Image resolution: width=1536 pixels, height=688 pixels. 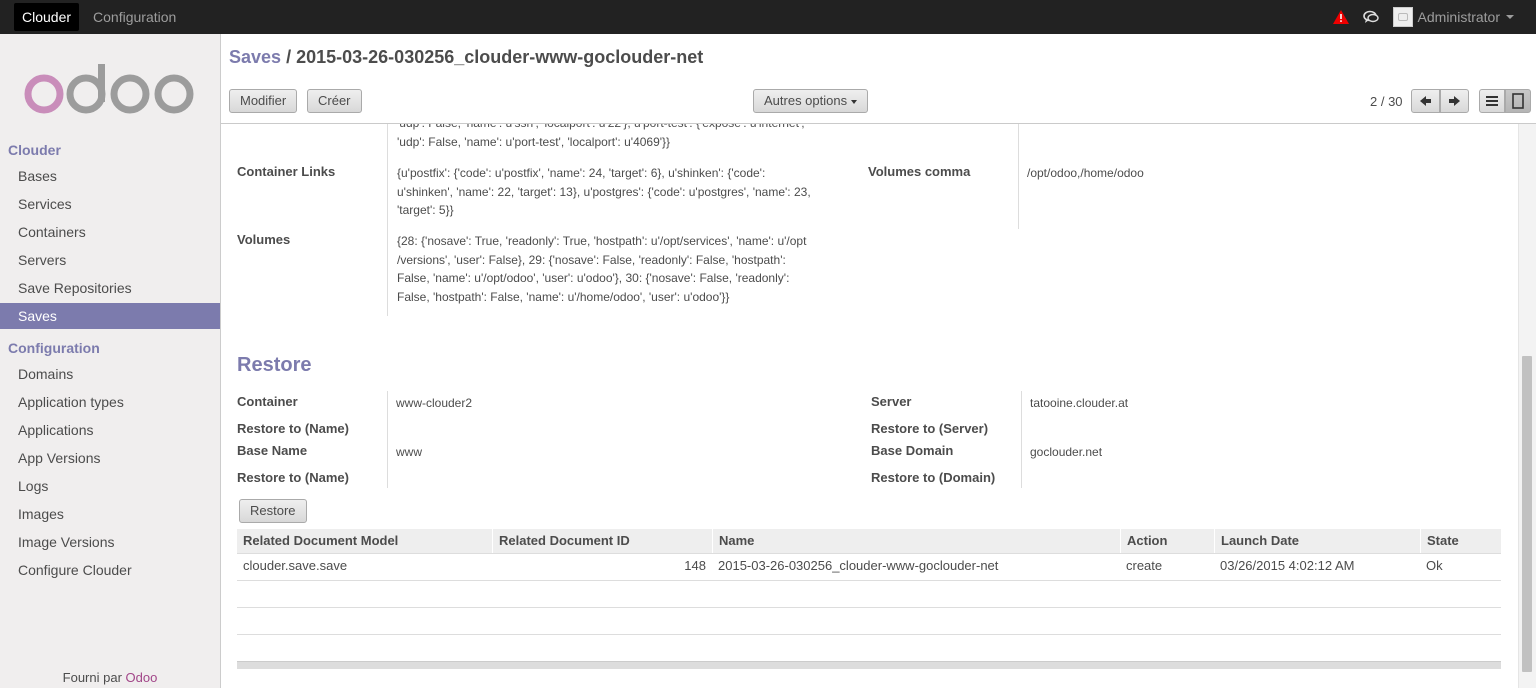 I want to click on more-options-dropdown: Autres options, so click(x=811, y=101).